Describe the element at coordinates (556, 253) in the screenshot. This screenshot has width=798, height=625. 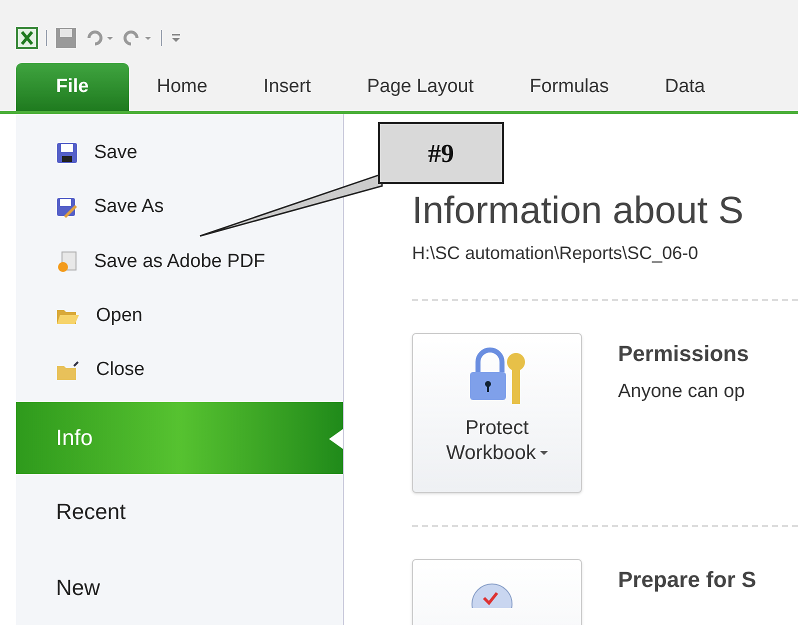
I see `file-path: H:\SC automation\Reports\SC_06-0` at that location.